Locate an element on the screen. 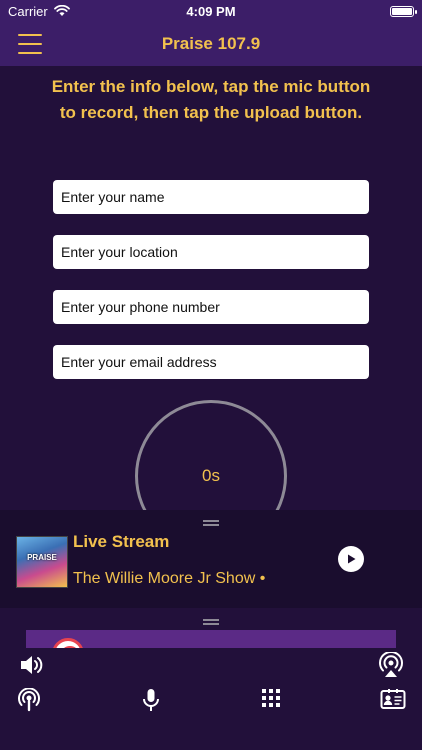 The image size is (422, 750). album-art: PRAISE is located at coordinates (42, 562).